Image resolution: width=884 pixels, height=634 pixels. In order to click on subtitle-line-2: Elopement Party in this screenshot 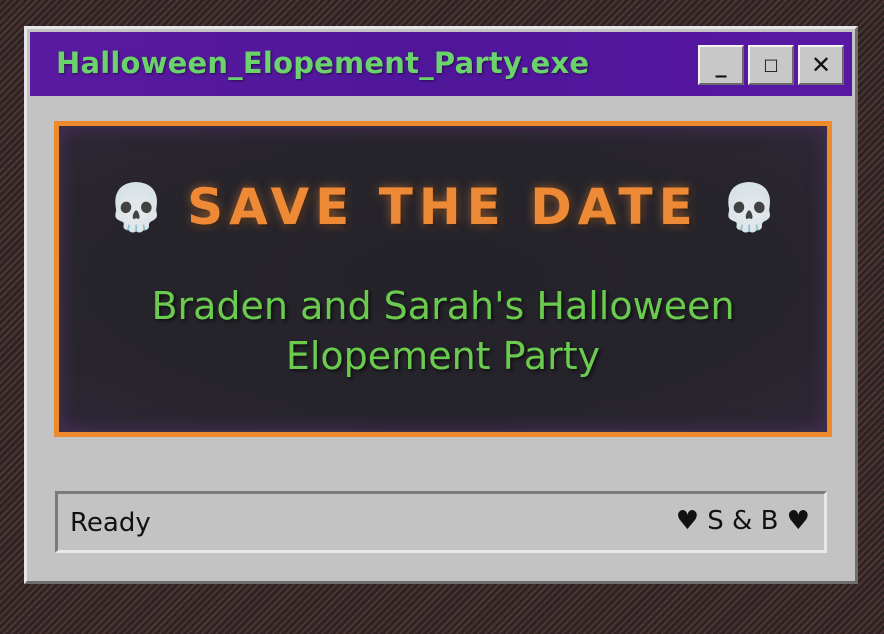, I will do `click(443, 356)`.